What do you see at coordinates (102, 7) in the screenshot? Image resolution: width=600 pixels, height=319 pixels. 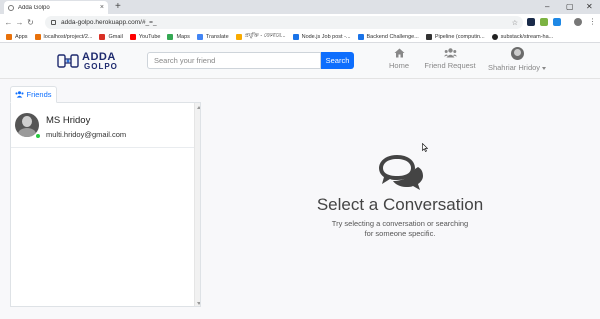 I see `tab-close-icon: ×` at bounding box center [102, 7].